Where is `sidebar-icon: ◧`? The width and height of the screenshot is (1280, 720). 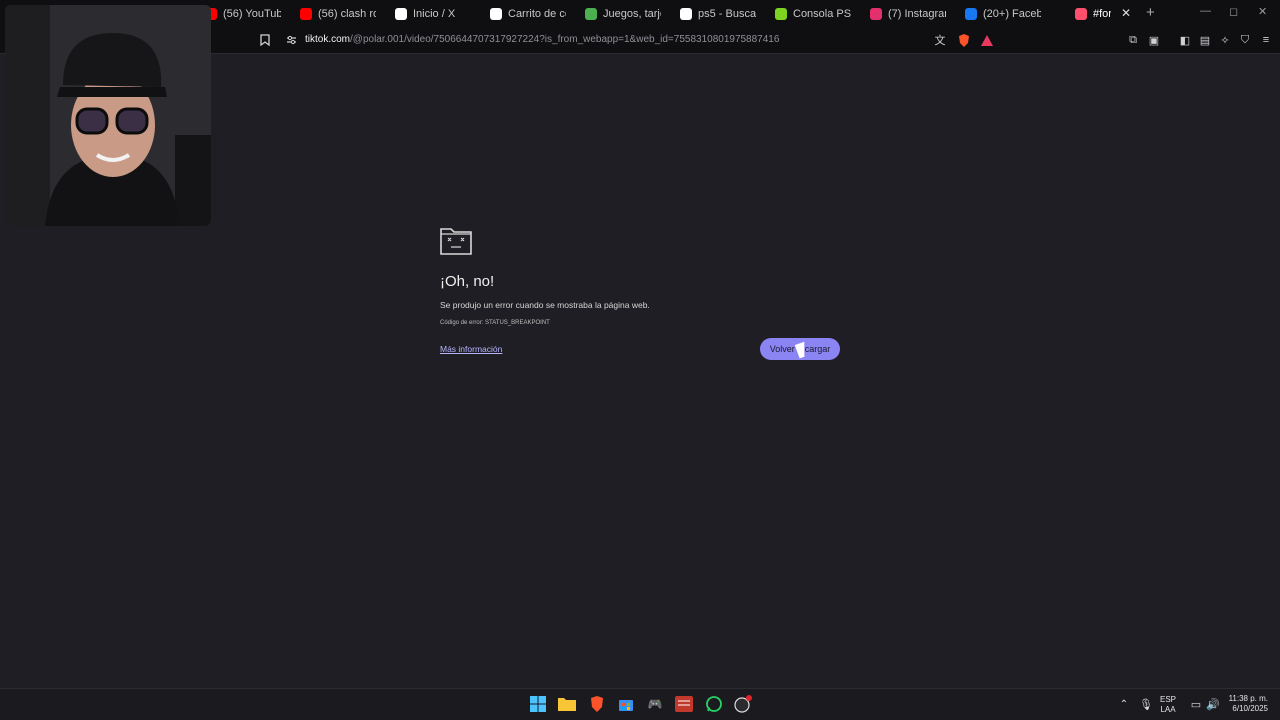
sidebar-icon: ◧ is located at coordinates (1185, 40).